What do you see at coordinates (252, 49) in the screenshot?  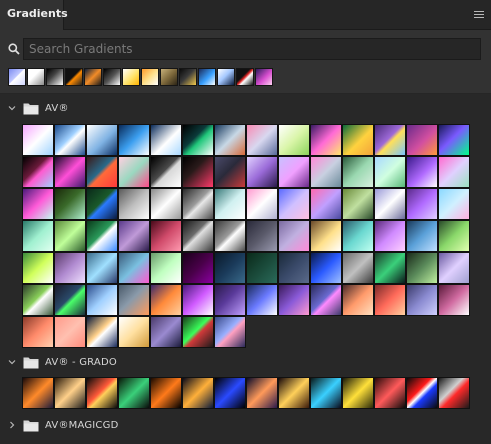 I see `search-input` at bounding box center [252, 49].